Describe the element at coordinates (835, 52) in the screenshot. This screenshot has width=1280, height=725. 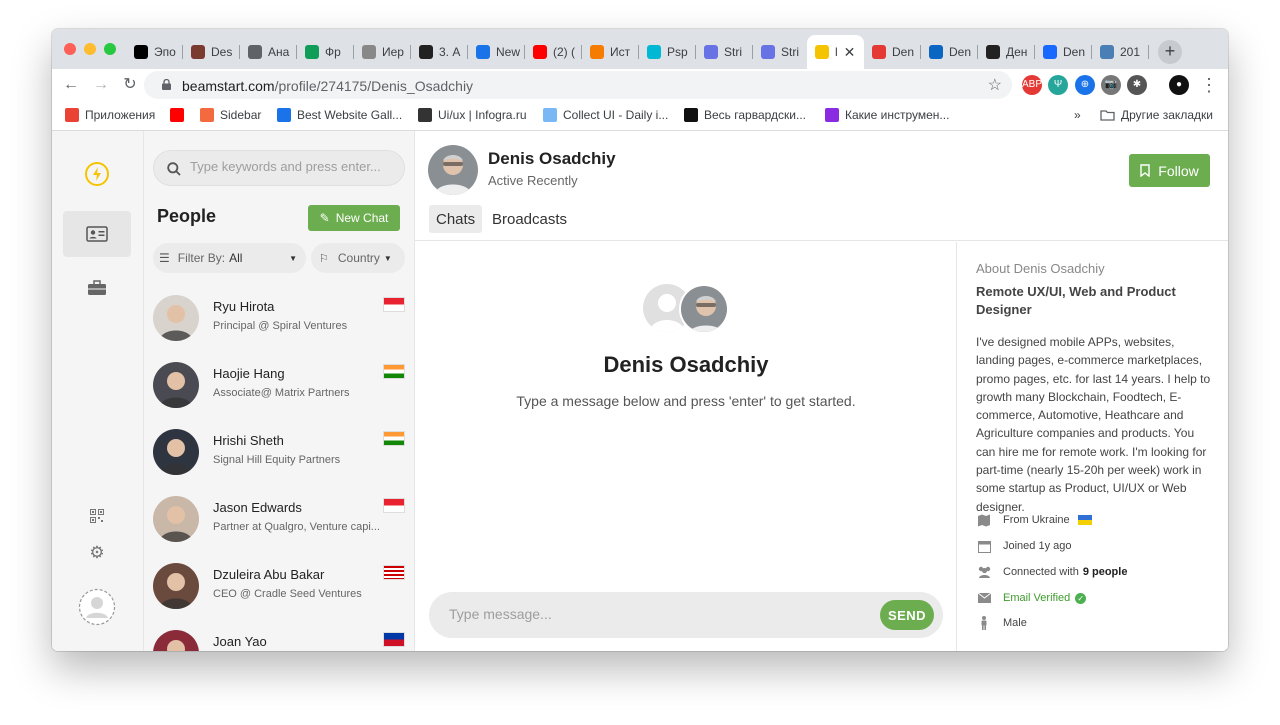
I see `browser-tab: l ✕` at that location.